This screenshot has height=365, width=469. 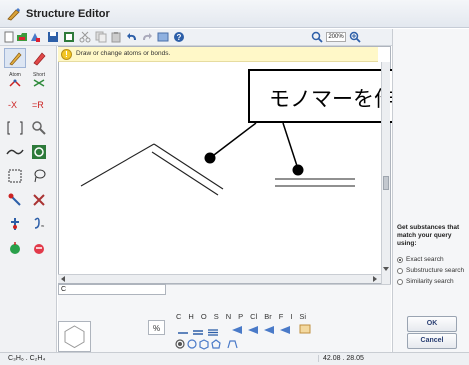 I want to click on chain-tool, so click(x=15, y=152).